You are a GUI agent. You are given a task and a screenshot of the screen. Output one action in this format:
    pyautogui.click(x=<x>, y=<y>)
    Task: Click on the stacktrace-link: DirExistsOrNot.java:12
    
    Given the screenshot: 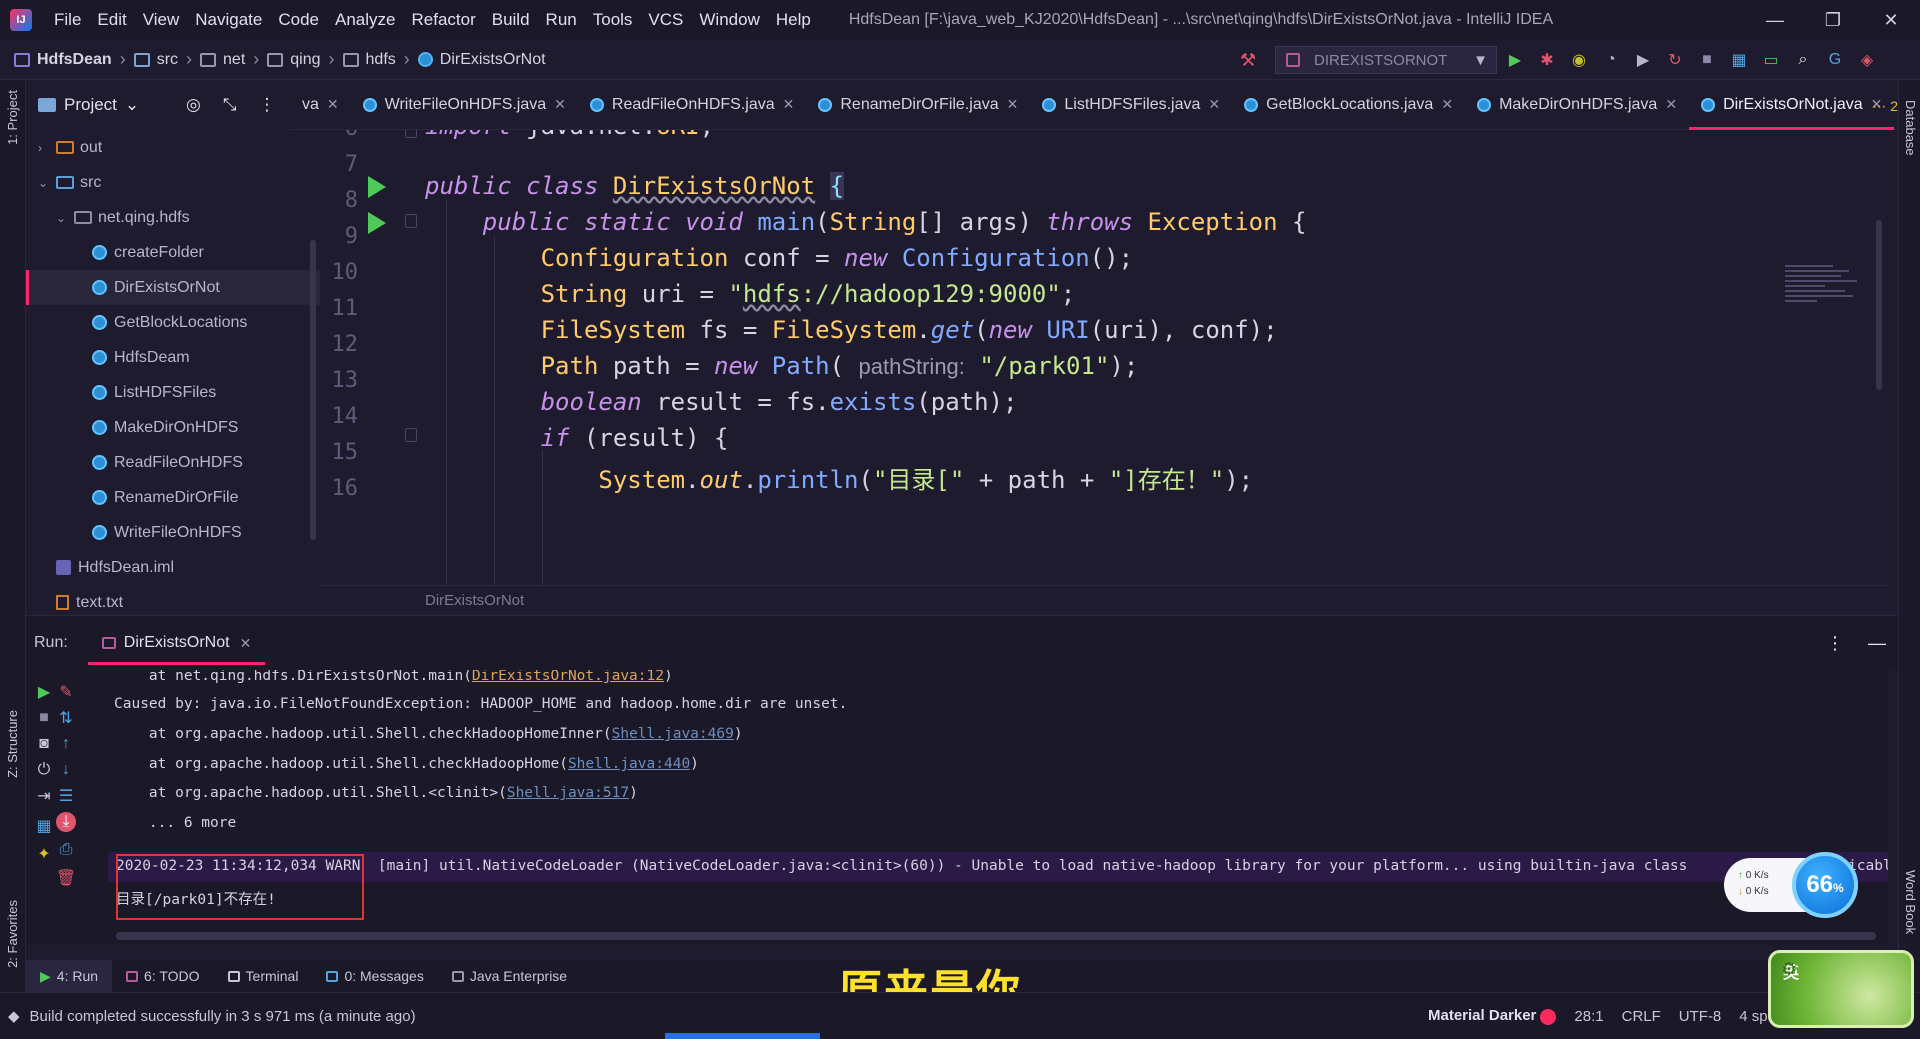 What is the action you would take?
    pyautogui.click(x=568, y=677)
    